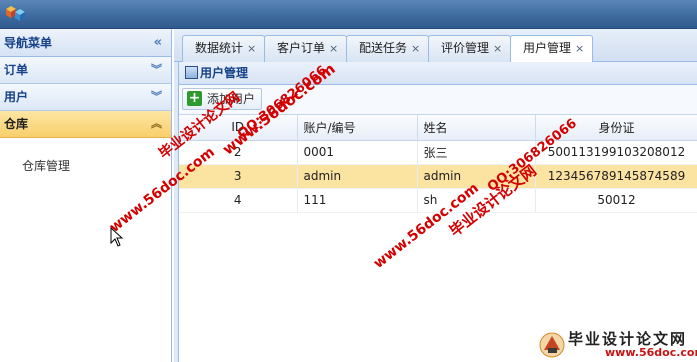 Image resolution: width=697 pixels, height=362 pixels. I want to click on cell-id-card: 50012, so click(616, 200).